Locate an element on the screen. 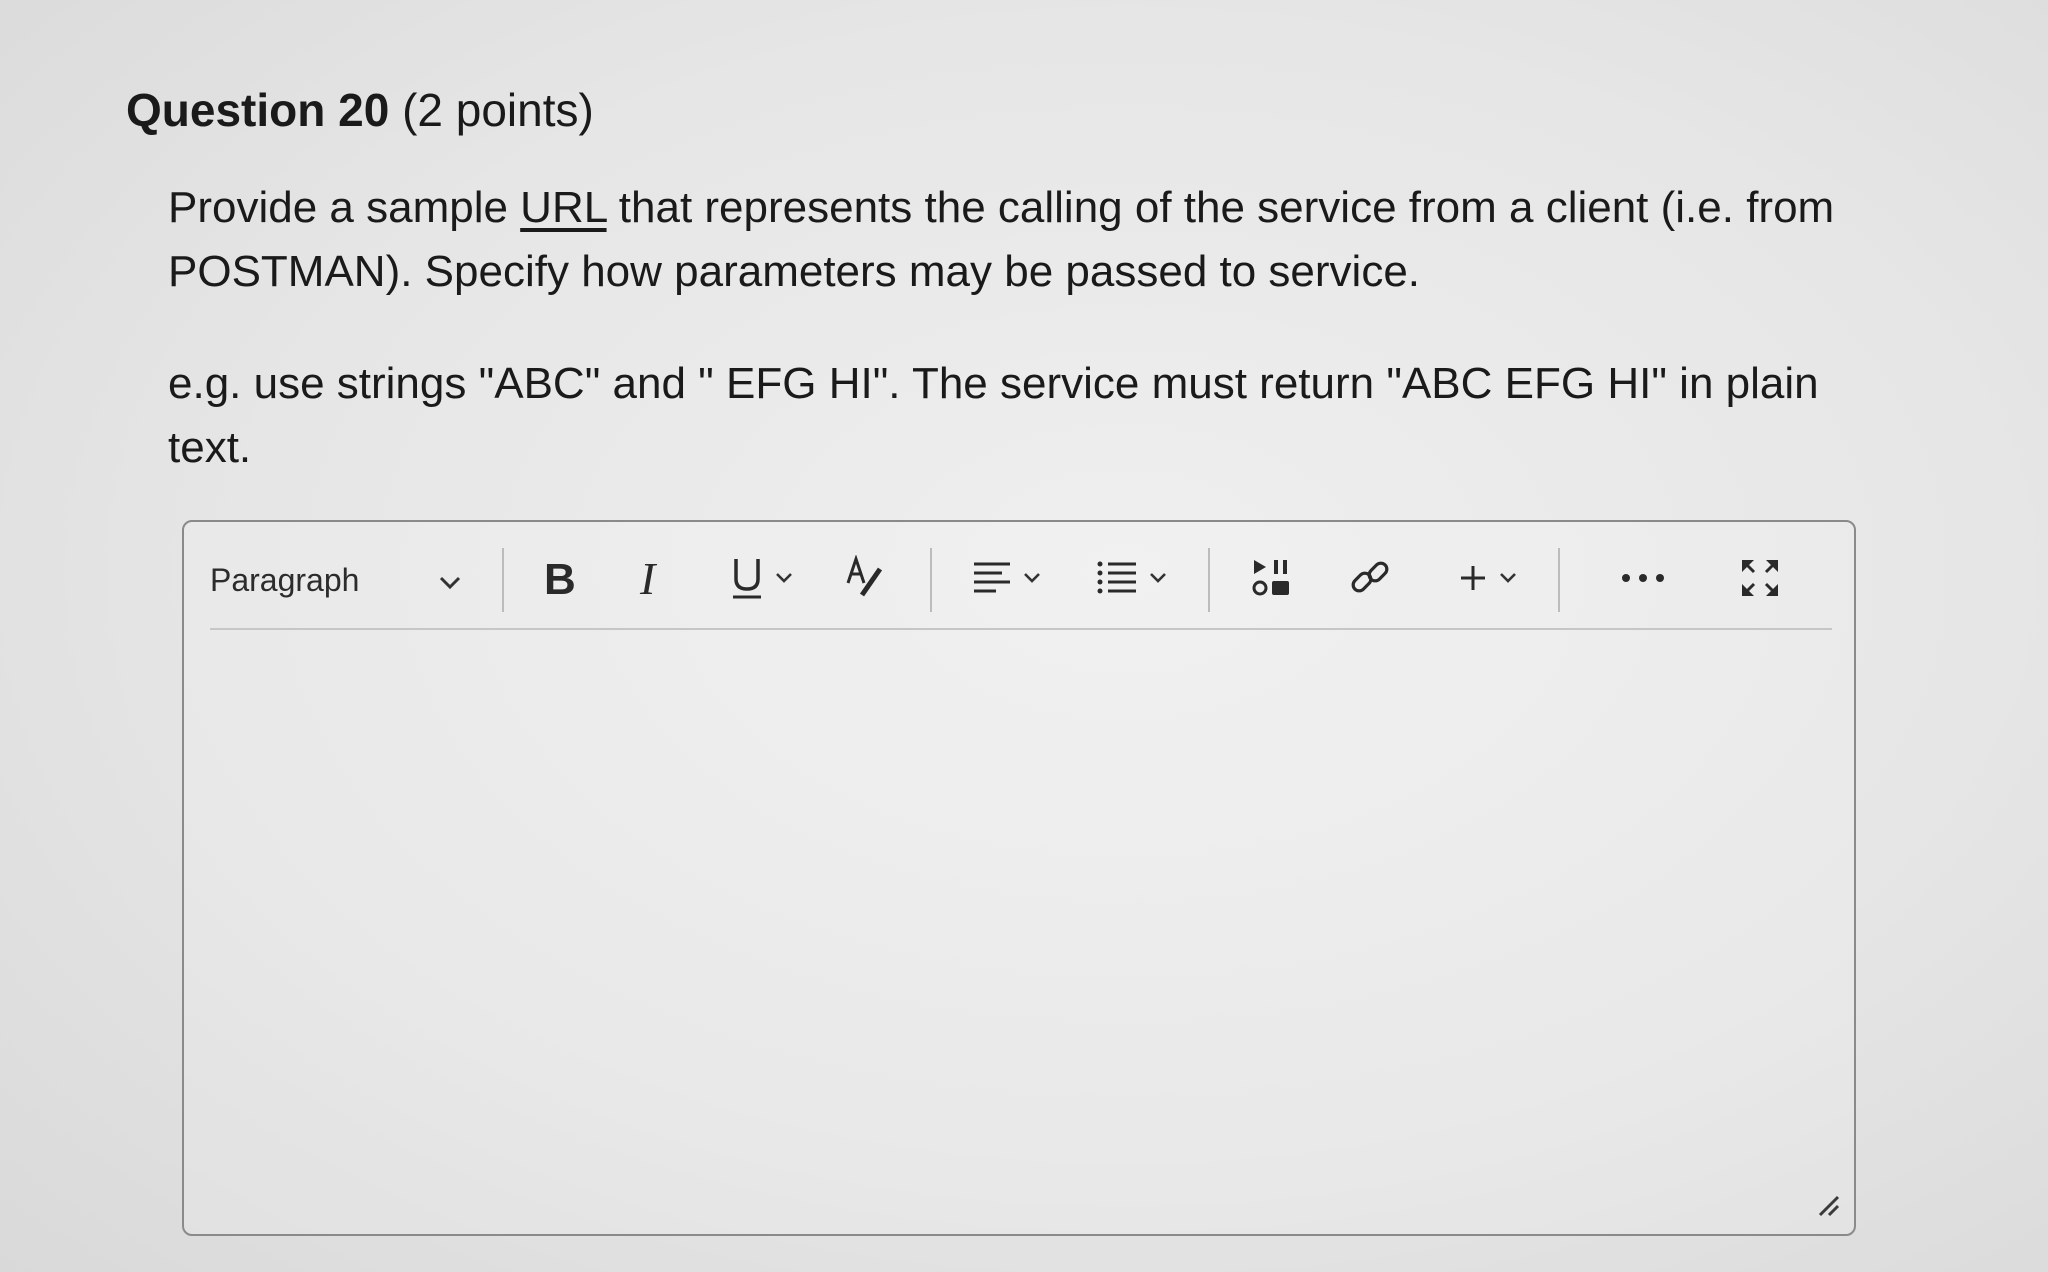  fullscreen-button is located at coordinates (1760, 580).